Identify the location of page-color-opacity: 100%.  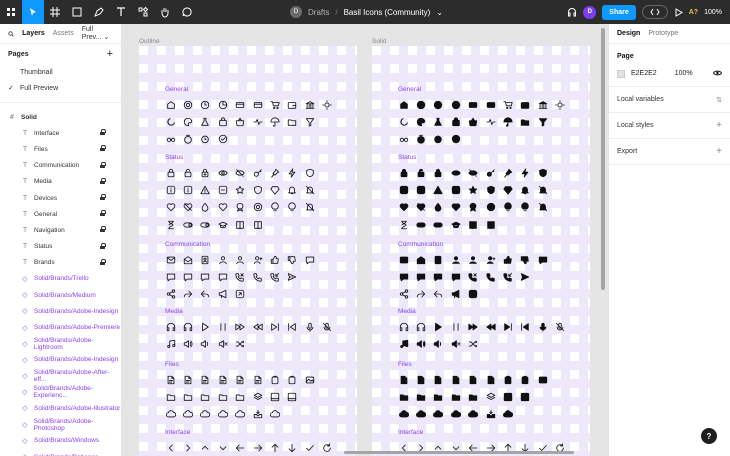
(684, 73).